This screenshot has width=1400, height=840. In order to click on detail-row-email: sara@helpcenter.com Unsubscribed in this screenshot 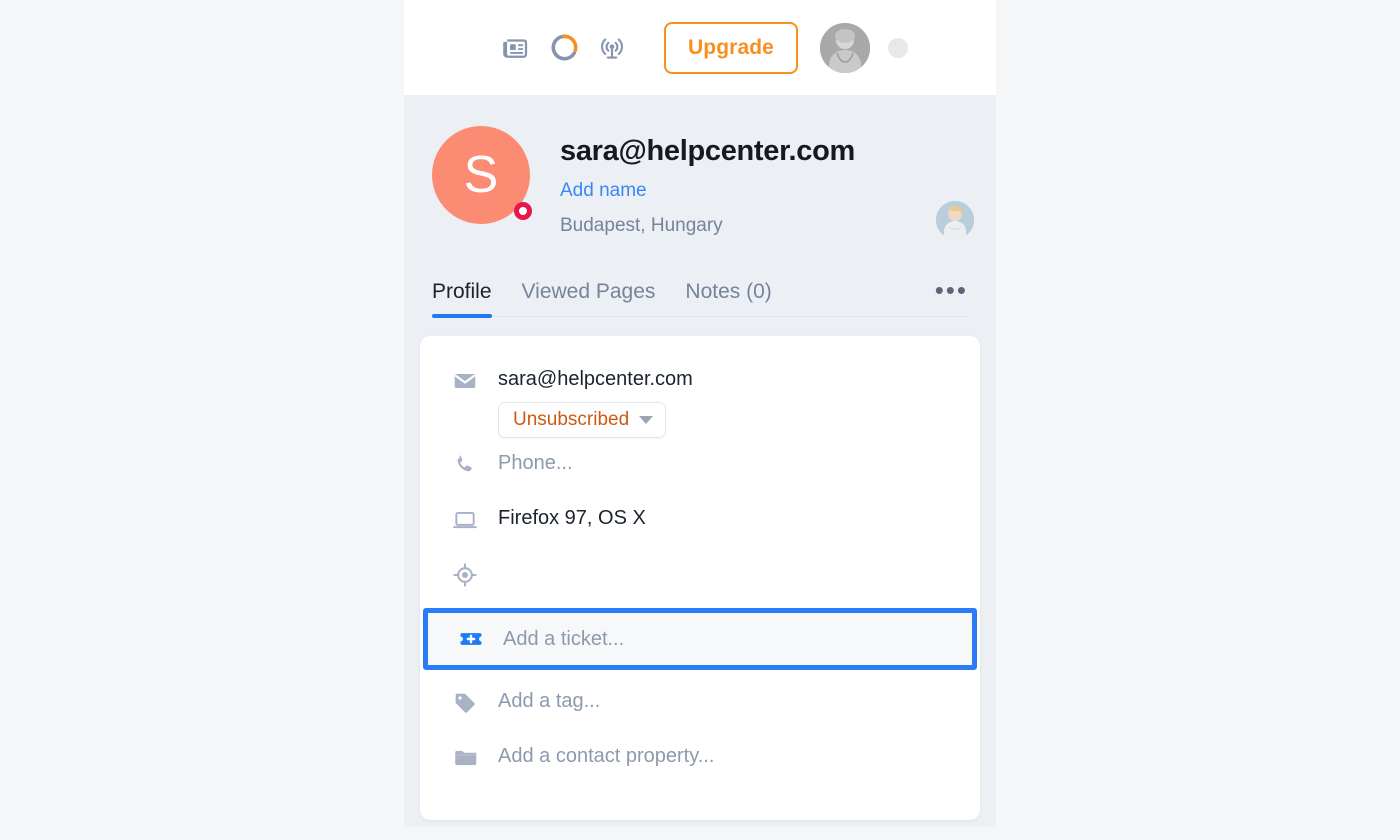, I will do `click(700, 396)`.